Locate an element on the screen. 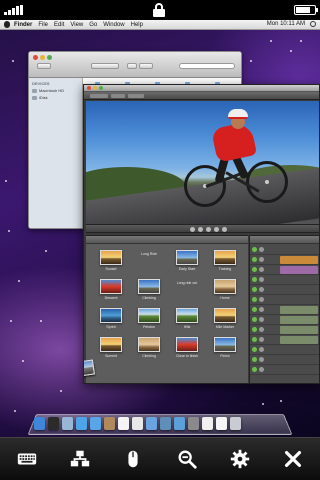  photo-thumbnail: Summit is located at coordinates (111, 351).